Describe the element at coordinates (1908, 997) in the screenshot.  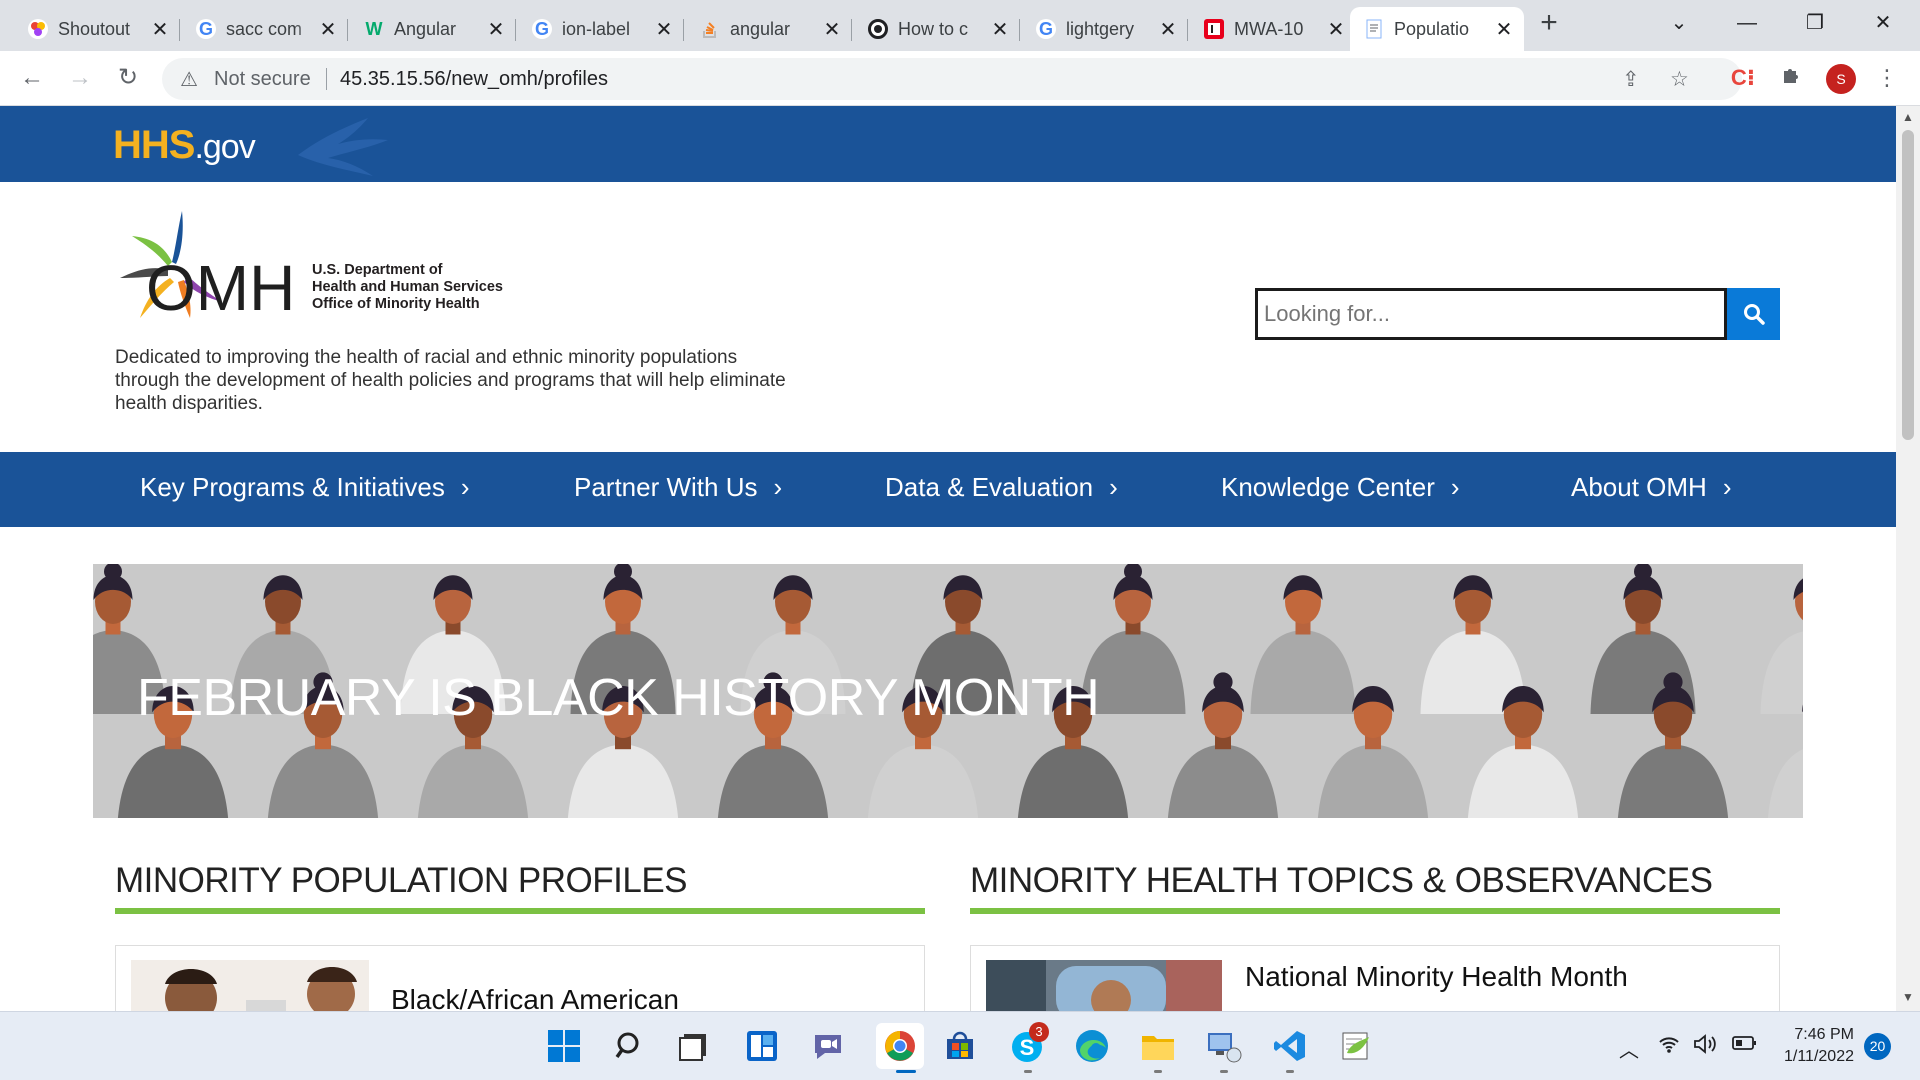
I see `scroll-down-icon: ▼` at that location.